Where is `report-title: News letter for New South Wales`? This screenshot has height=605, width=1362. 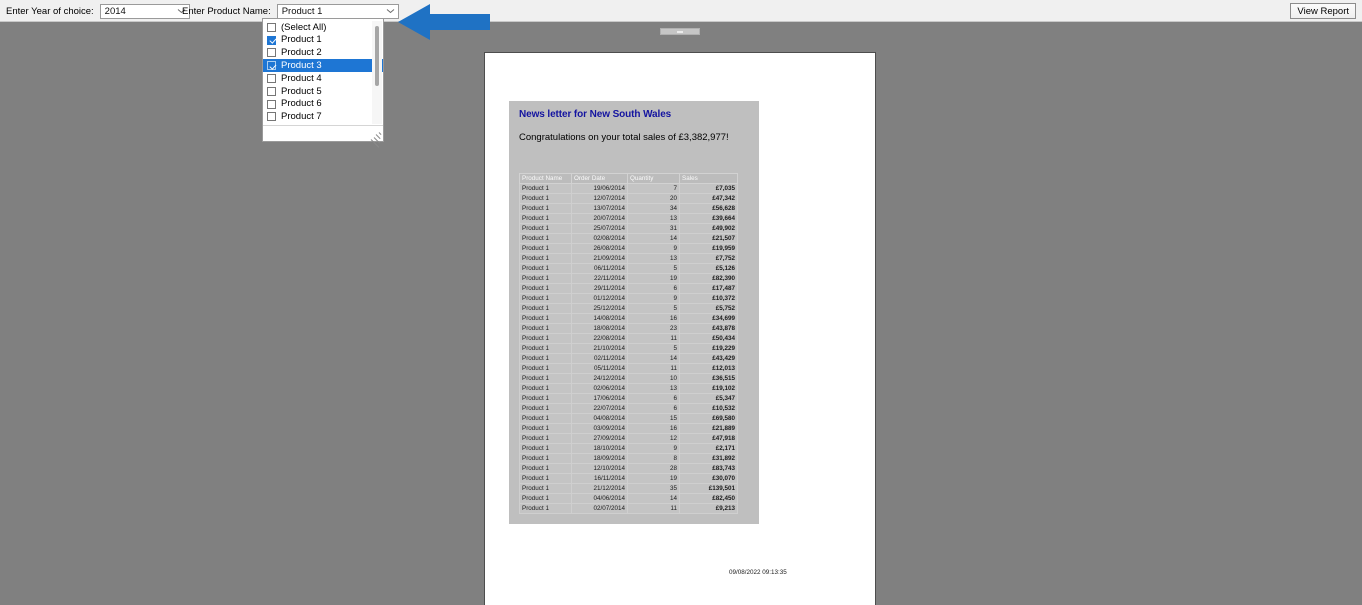
report-title: News letter for New South Wales is located at coordinates (595, 114).